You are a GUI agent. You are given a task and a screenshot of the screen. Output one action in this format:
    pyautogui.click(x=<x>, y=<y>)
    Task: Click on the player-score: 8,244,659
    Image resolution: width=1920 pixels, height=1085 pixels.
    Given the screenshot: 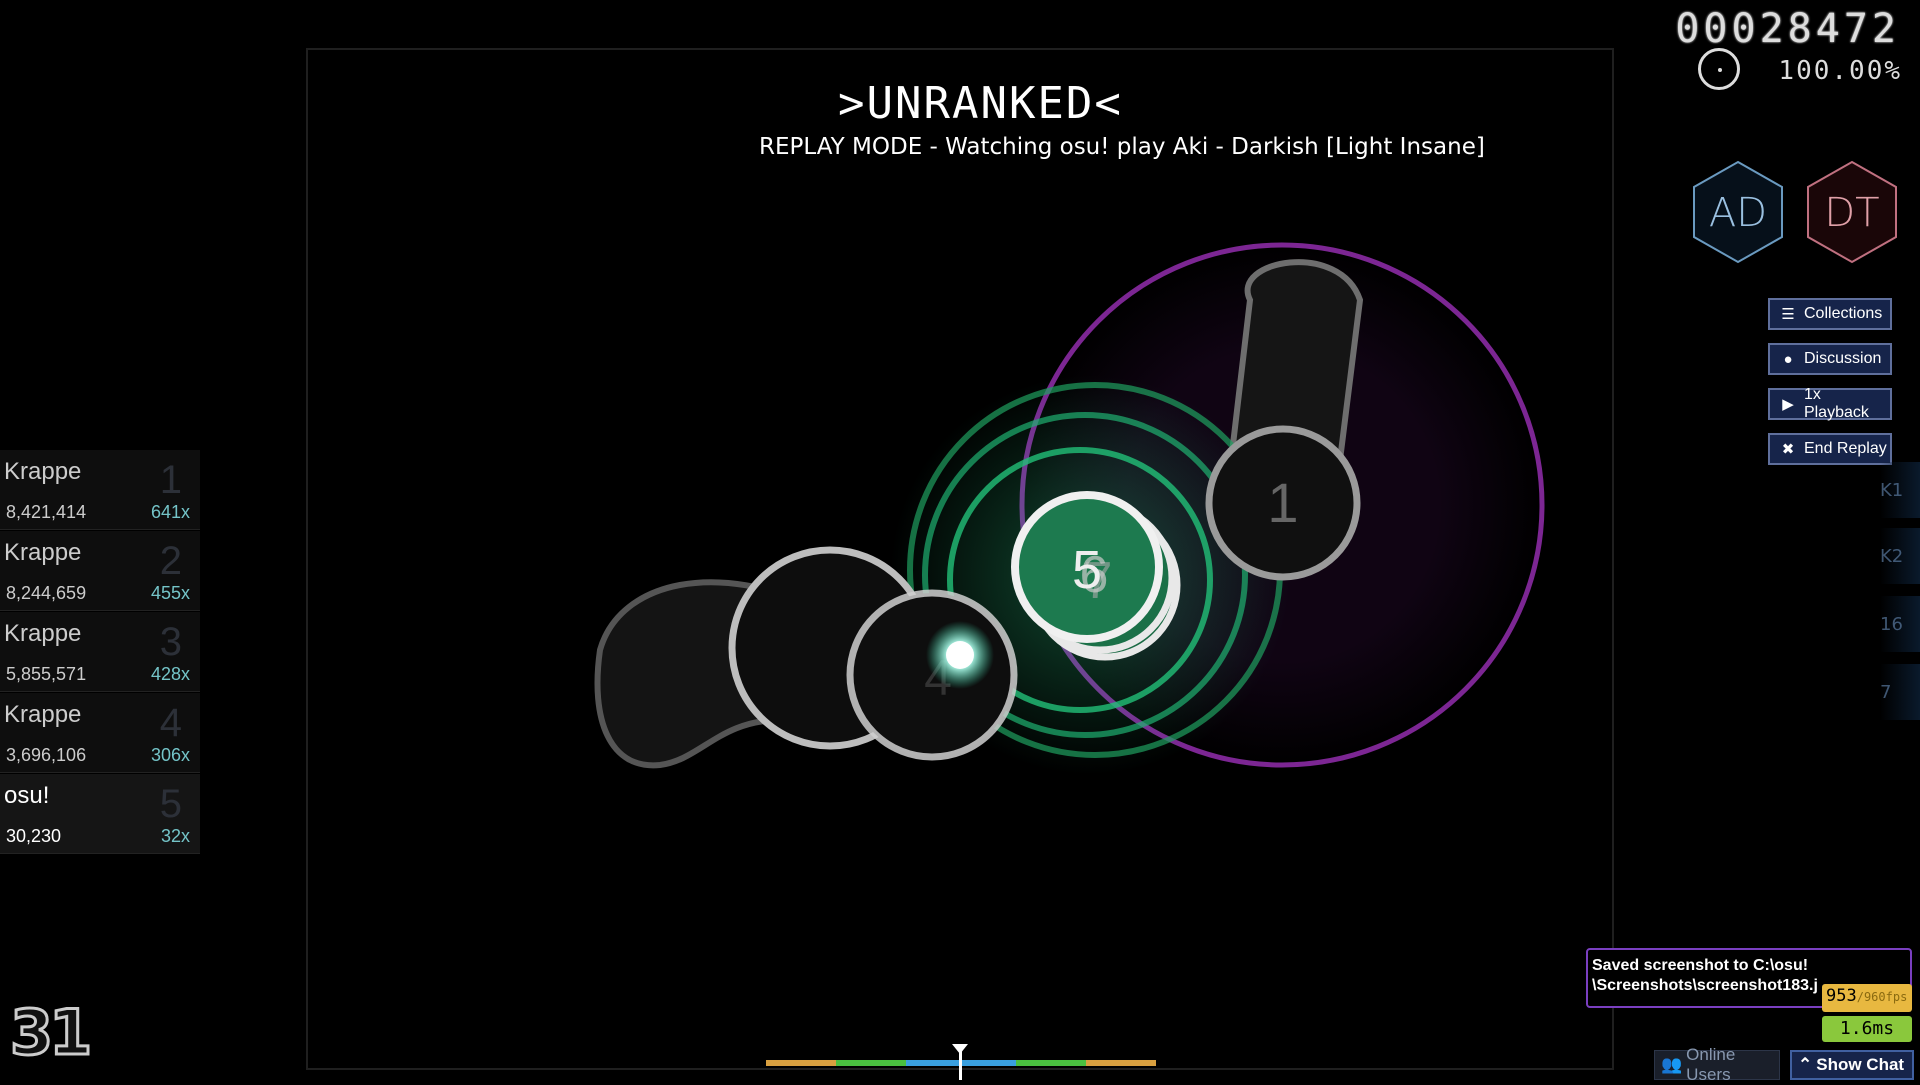 What is the action you would take?
    pyautogui.click(x=46, y=593)
    